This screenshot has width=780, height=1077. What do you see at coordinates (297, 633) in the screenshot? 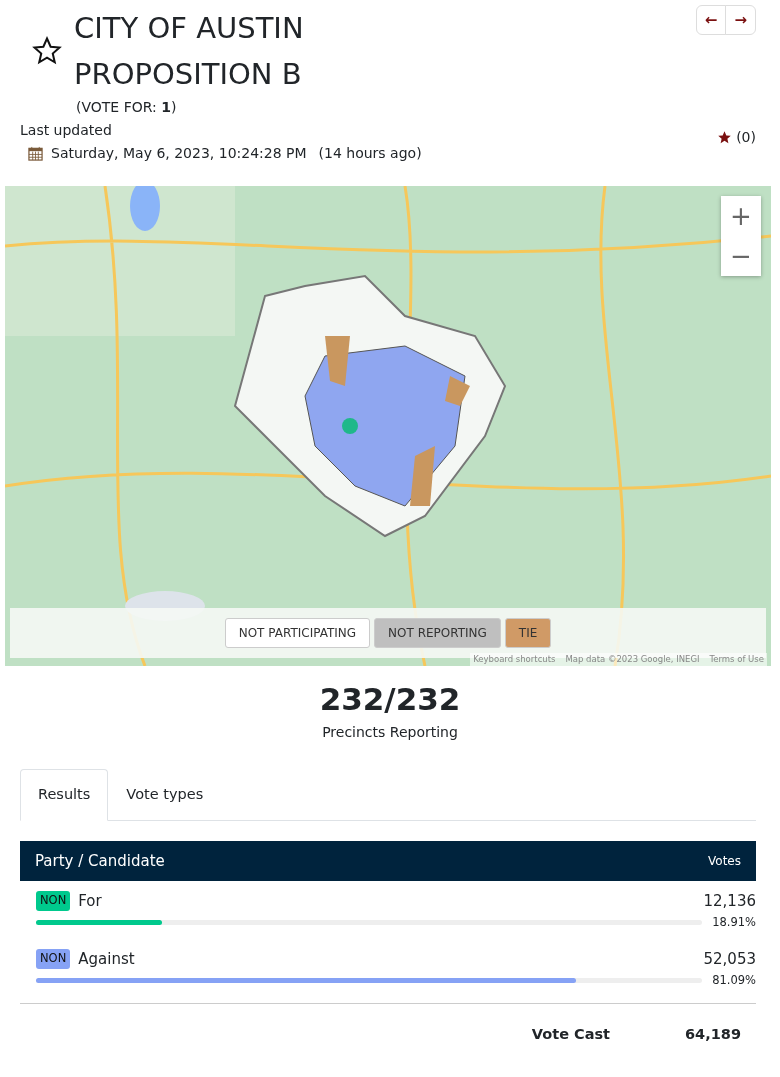
I see `legend-button: NOT PARTICIPATING` at bounding box center [297, 633].